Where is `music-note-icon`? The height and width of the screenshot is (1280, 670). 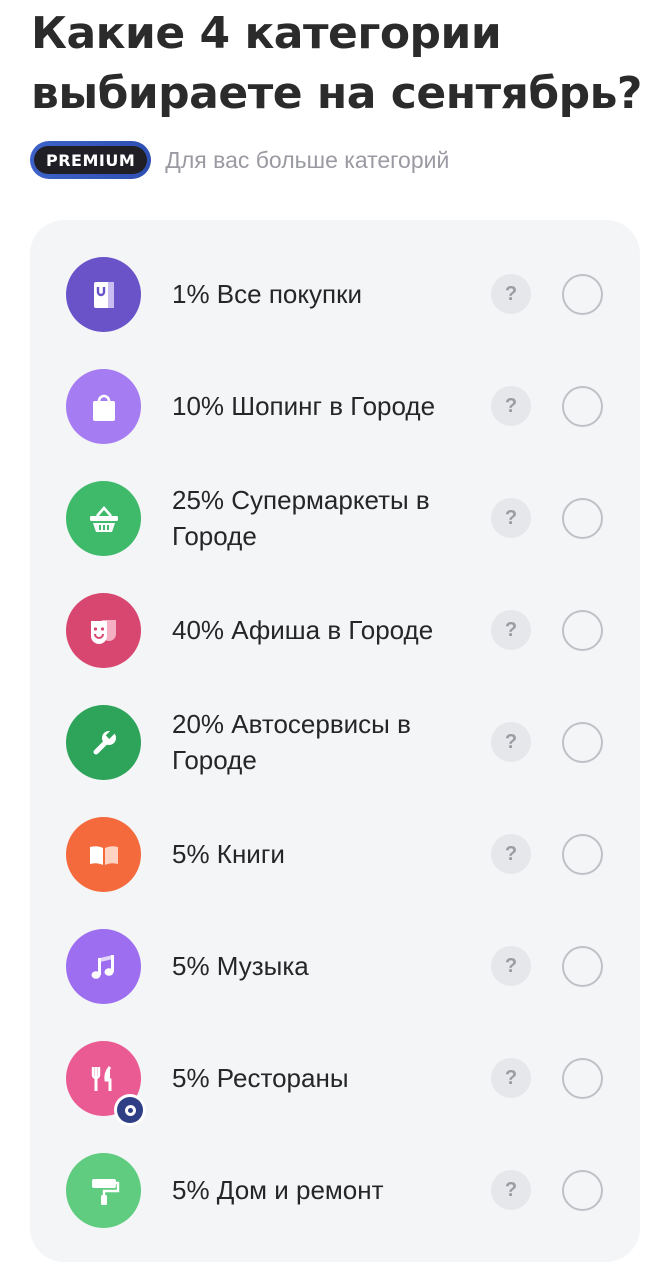
music-note-icon is located at coordinates (103, 966).